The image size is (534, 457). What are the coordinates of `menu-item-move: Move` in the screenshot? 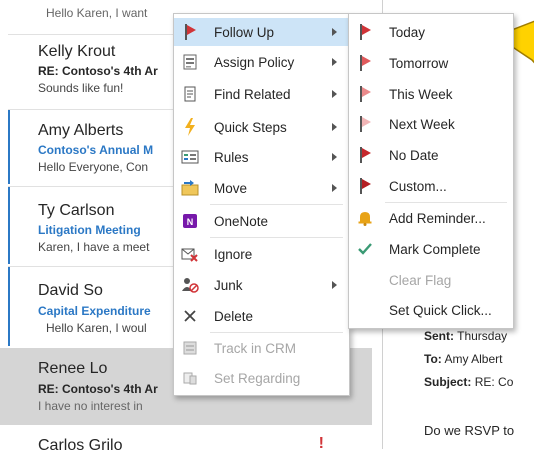 It's located at (261, 188).